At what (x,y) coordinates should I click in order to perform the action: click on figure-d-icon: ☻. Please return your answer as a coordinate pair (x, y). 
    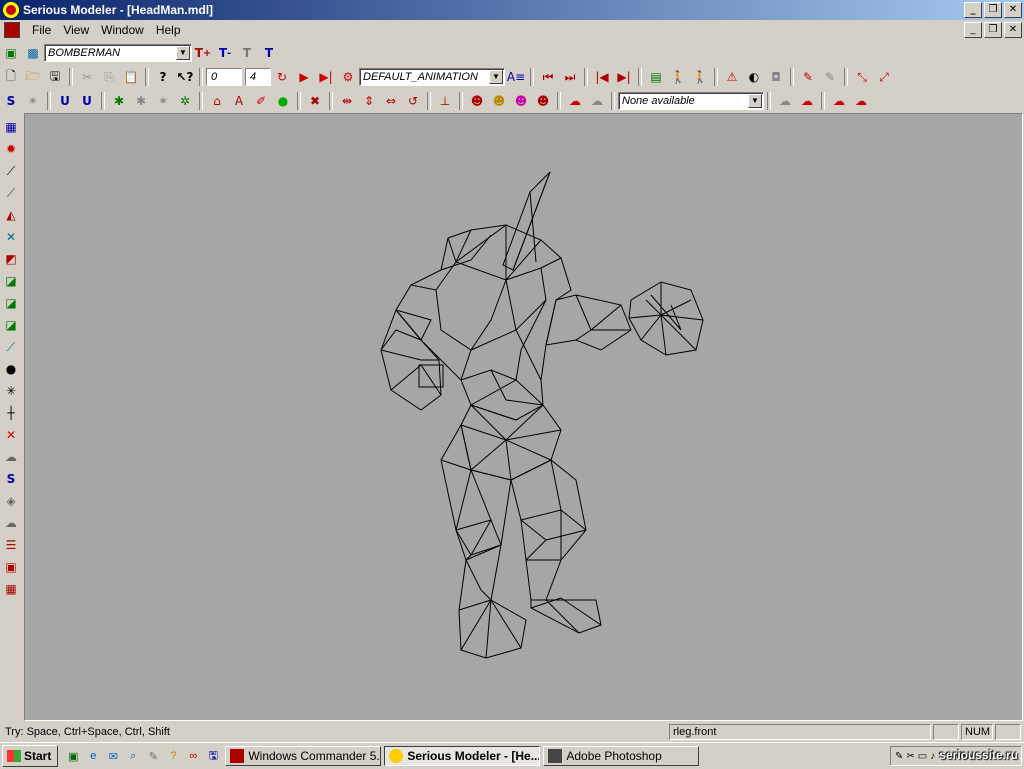
    Looking at the image, I should click on (543, 101).